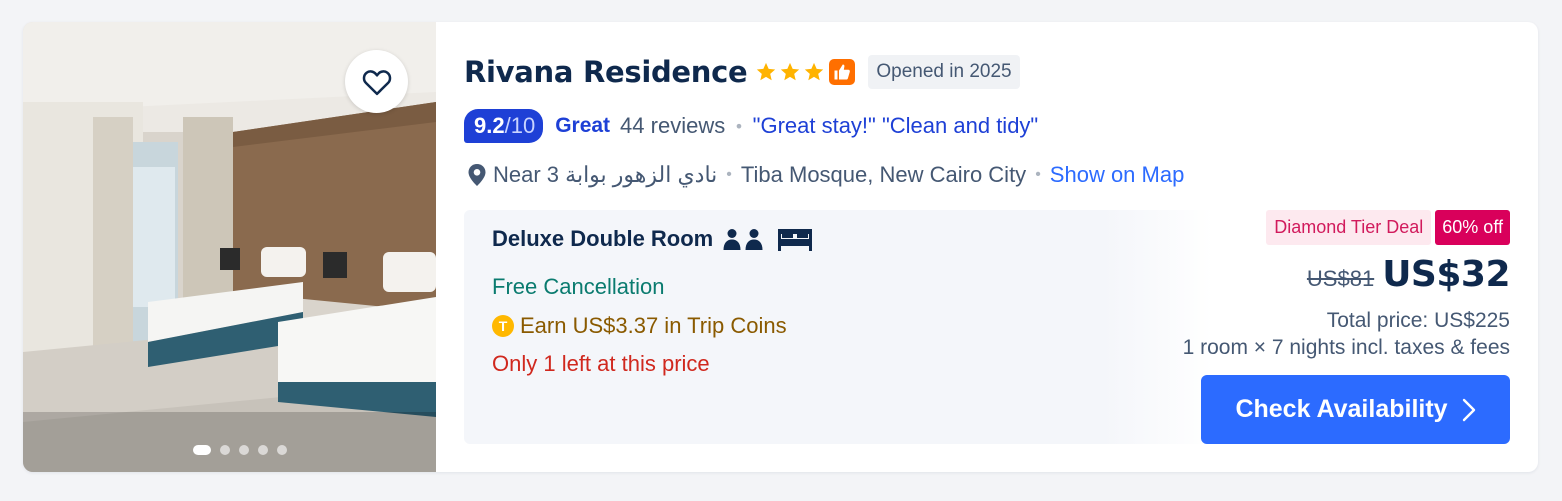  I want to click on current-price: US$32, so click(1446, 274).